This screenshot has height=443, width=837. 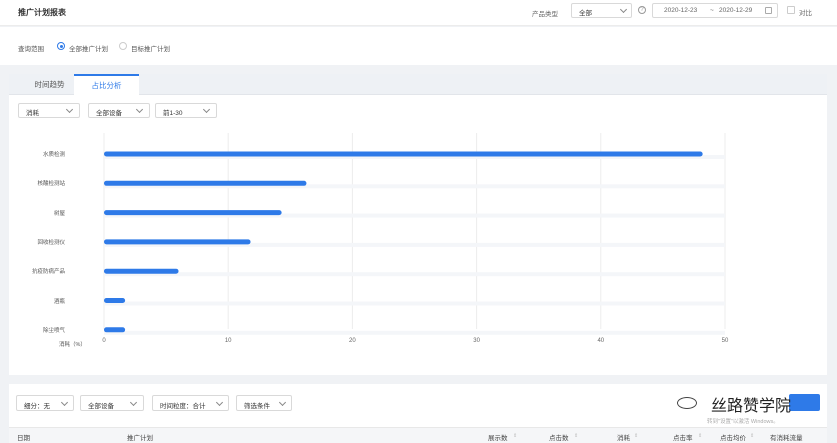 I want to click on date-end: 2020-12-29, so click(x=736, y=10).